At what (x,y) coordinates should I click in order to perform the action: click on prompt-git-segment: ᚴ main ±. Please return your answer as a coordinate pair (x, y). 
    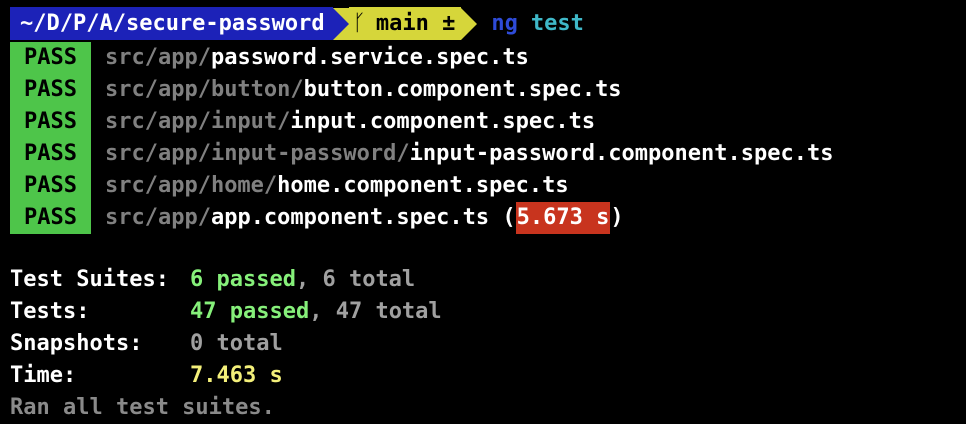
    Looking at the image, I should click on (405, 23).